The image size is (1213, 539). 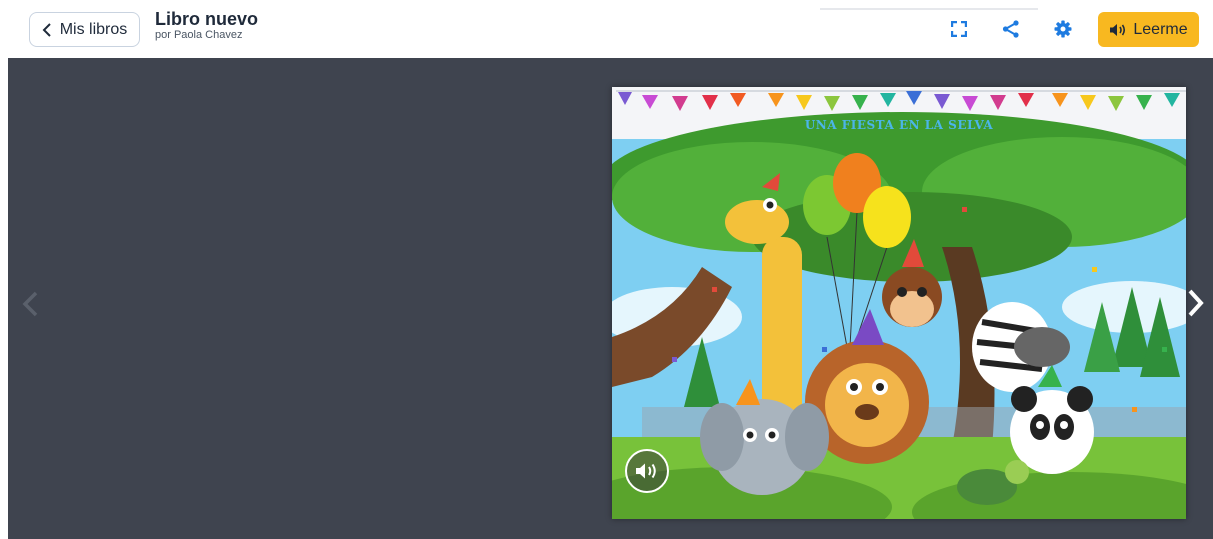 What do you see at coordinates (1160, 29) in the screenshot?
I see `read-aloud-label: Leerme` at bounding box center [1160, 29].